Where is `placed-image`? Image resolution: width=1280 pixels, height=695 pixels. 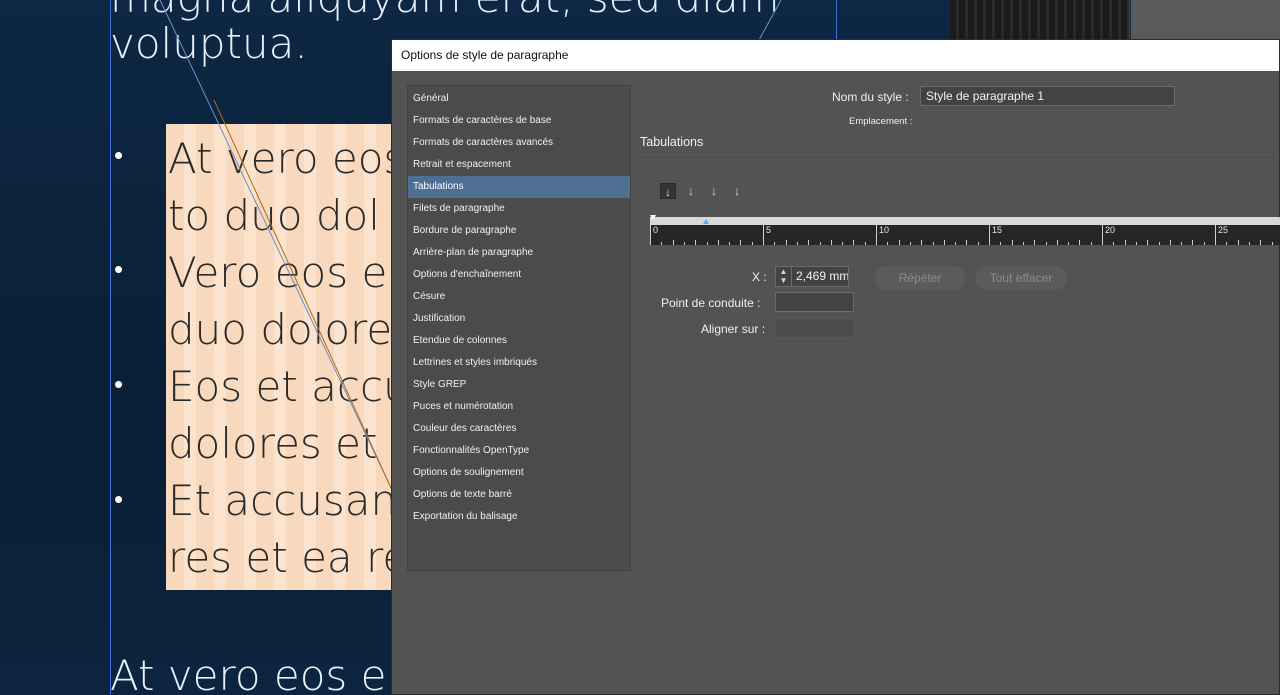
placed-image is located at coordinates (1040, 20).